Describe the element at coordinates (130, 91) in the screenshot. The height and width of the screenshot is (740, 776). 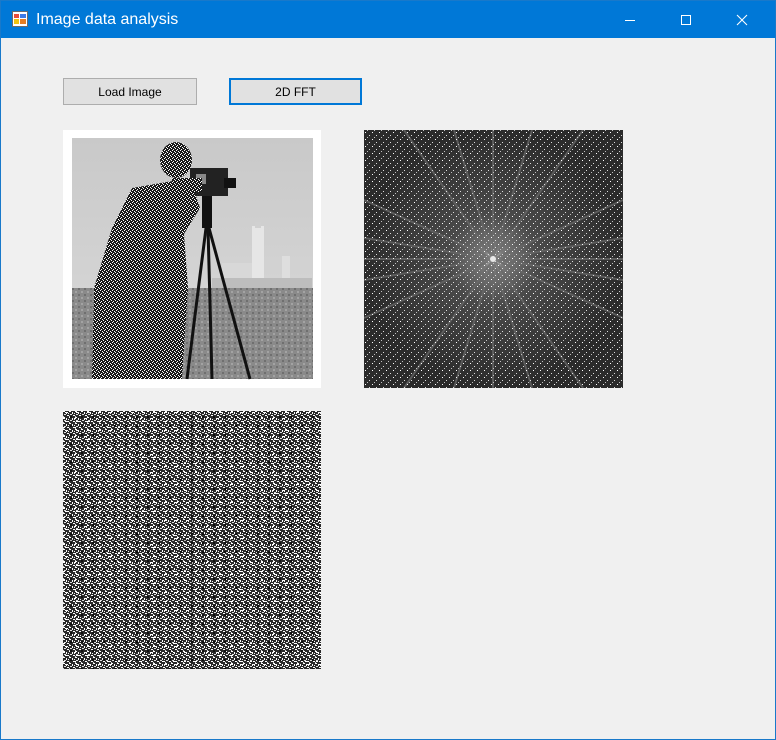
I see `load-image-button: Load Image` at that location.